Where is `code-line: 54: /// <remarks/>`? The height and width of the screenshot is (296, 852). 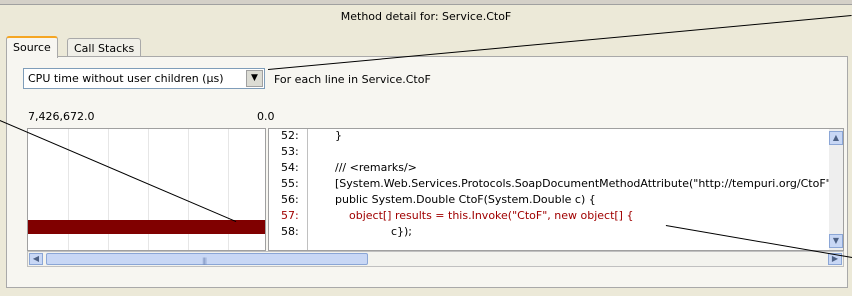 code-line: 54: /// <remarks/> is located at coordinates (549, 168).